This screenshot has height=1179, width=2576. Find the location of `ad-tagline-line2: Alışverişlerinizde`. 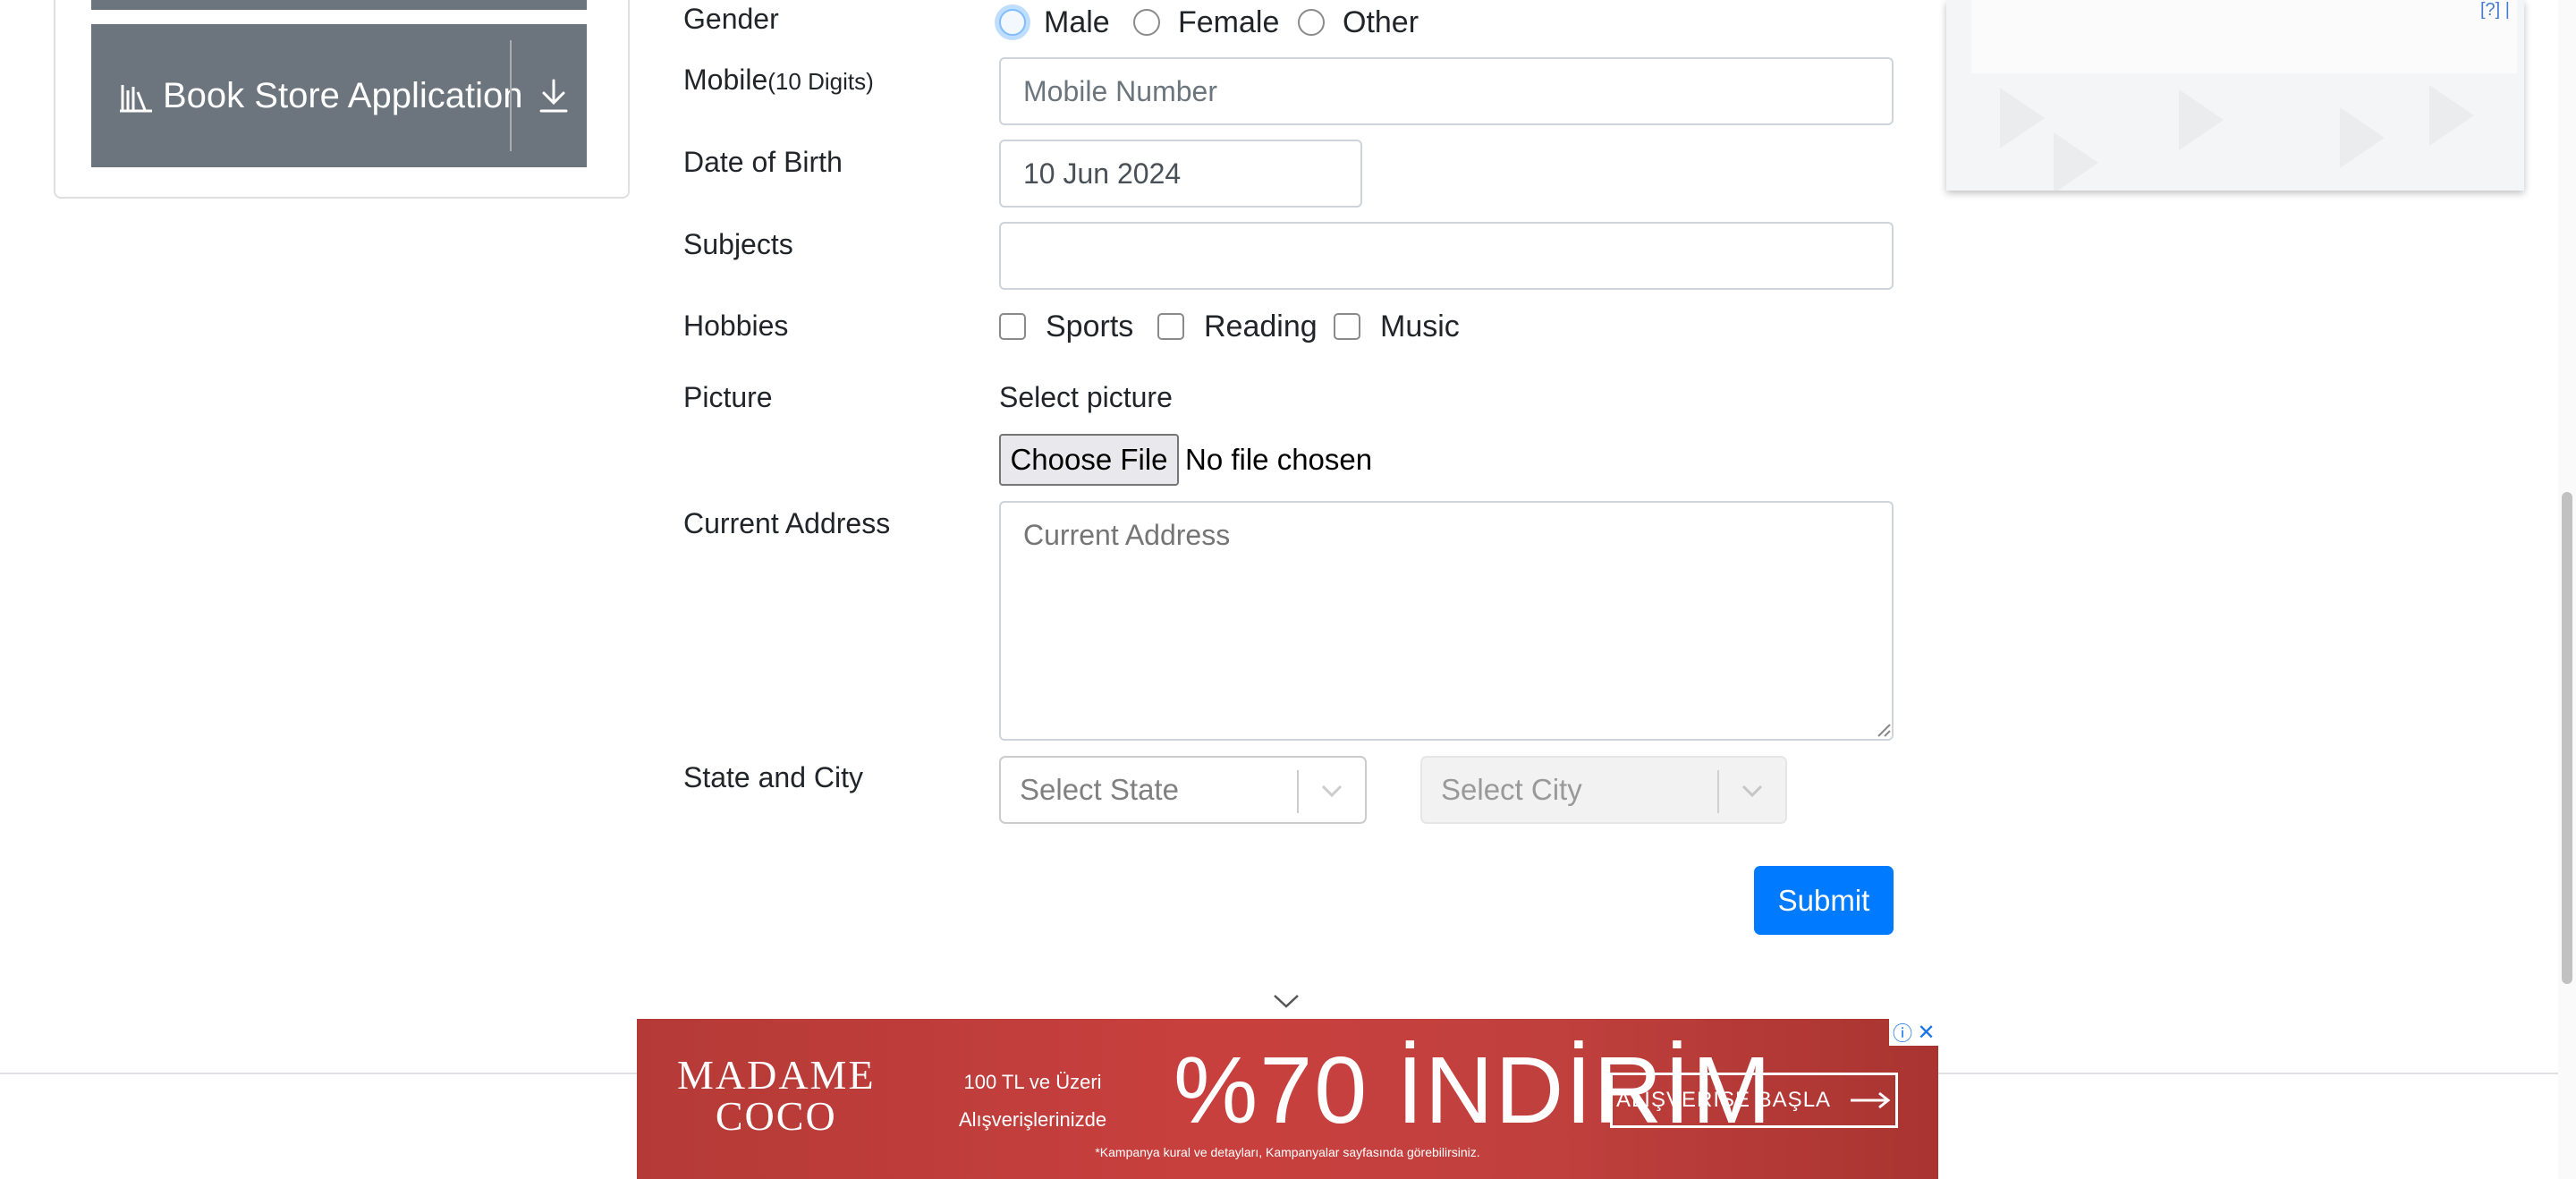

ad-tagline-line2: Alışverişlerinizde is located at coordinates (1033, 1119).